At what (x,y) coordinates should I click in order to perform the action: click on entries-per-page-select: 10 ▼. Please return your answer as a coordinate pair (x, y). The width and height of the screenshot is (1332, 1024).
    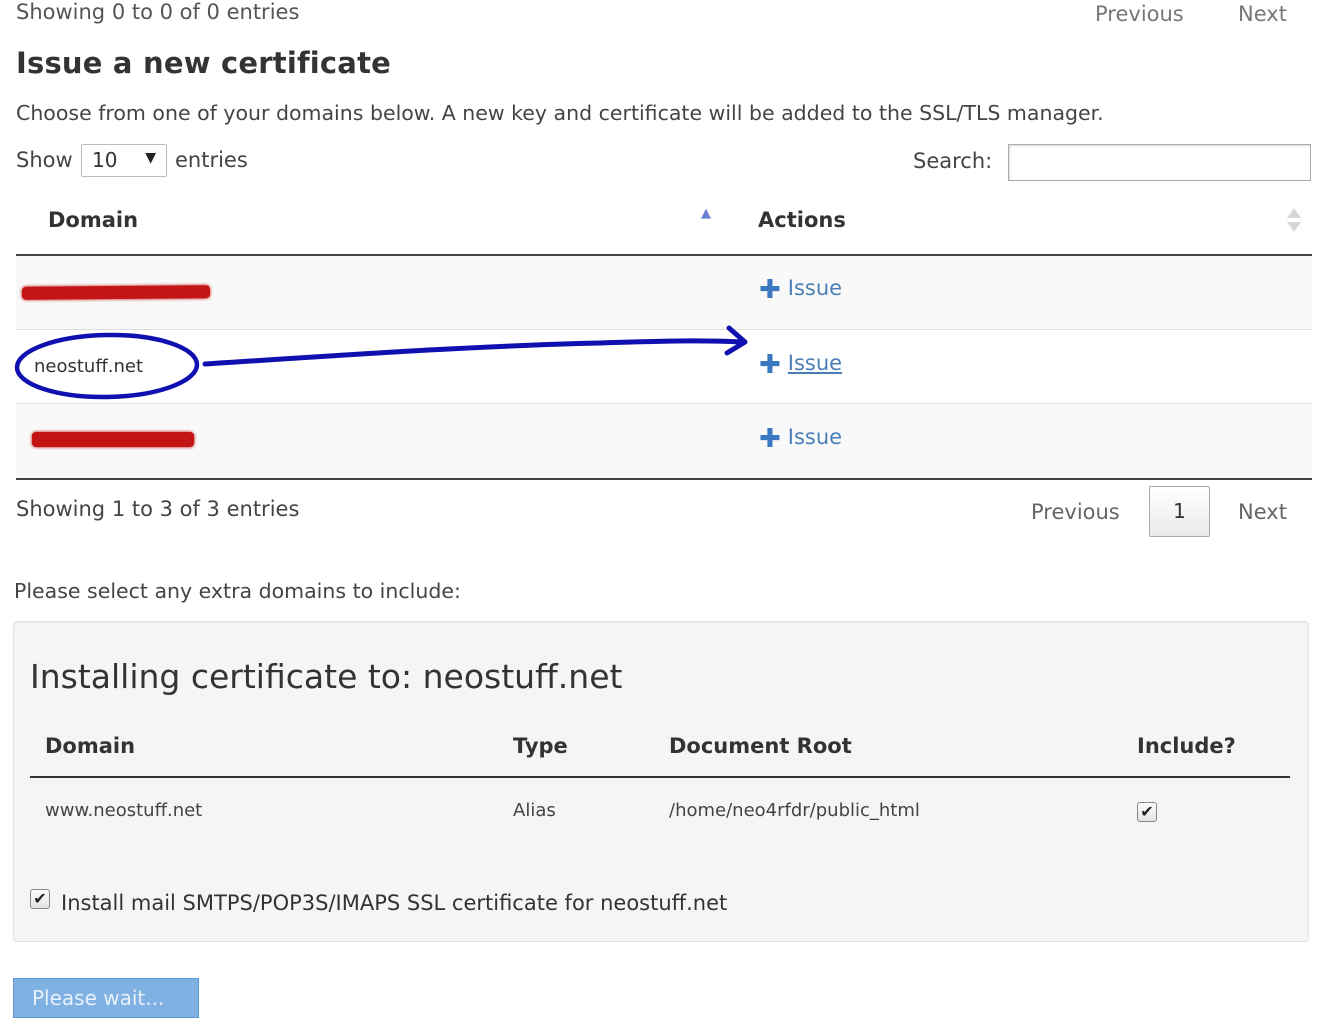
    Looking at the image, I should click on (124, 160).